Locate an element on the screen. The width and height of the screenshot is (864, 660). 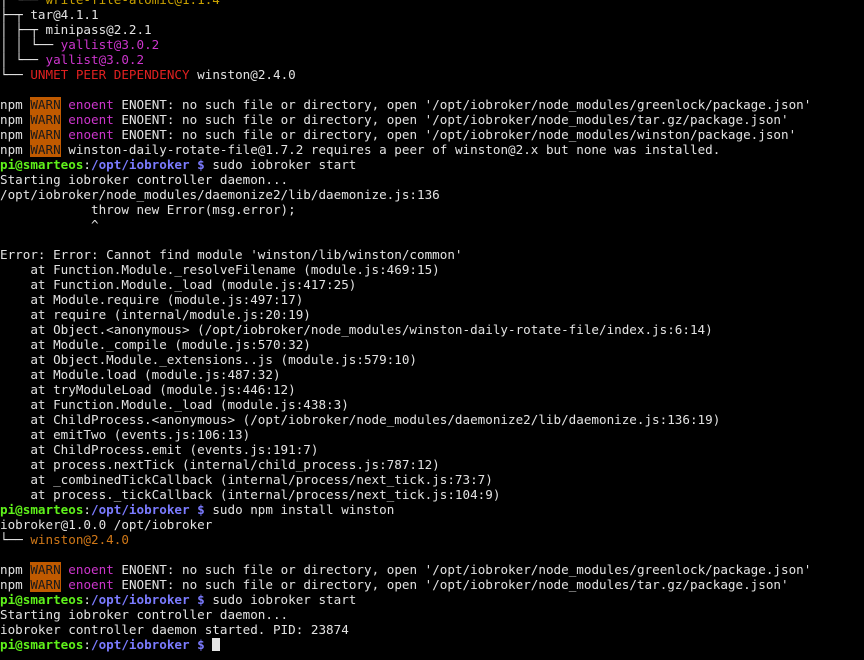
terminal-text: sudo npm install winston is located at coordinates (299, 509).